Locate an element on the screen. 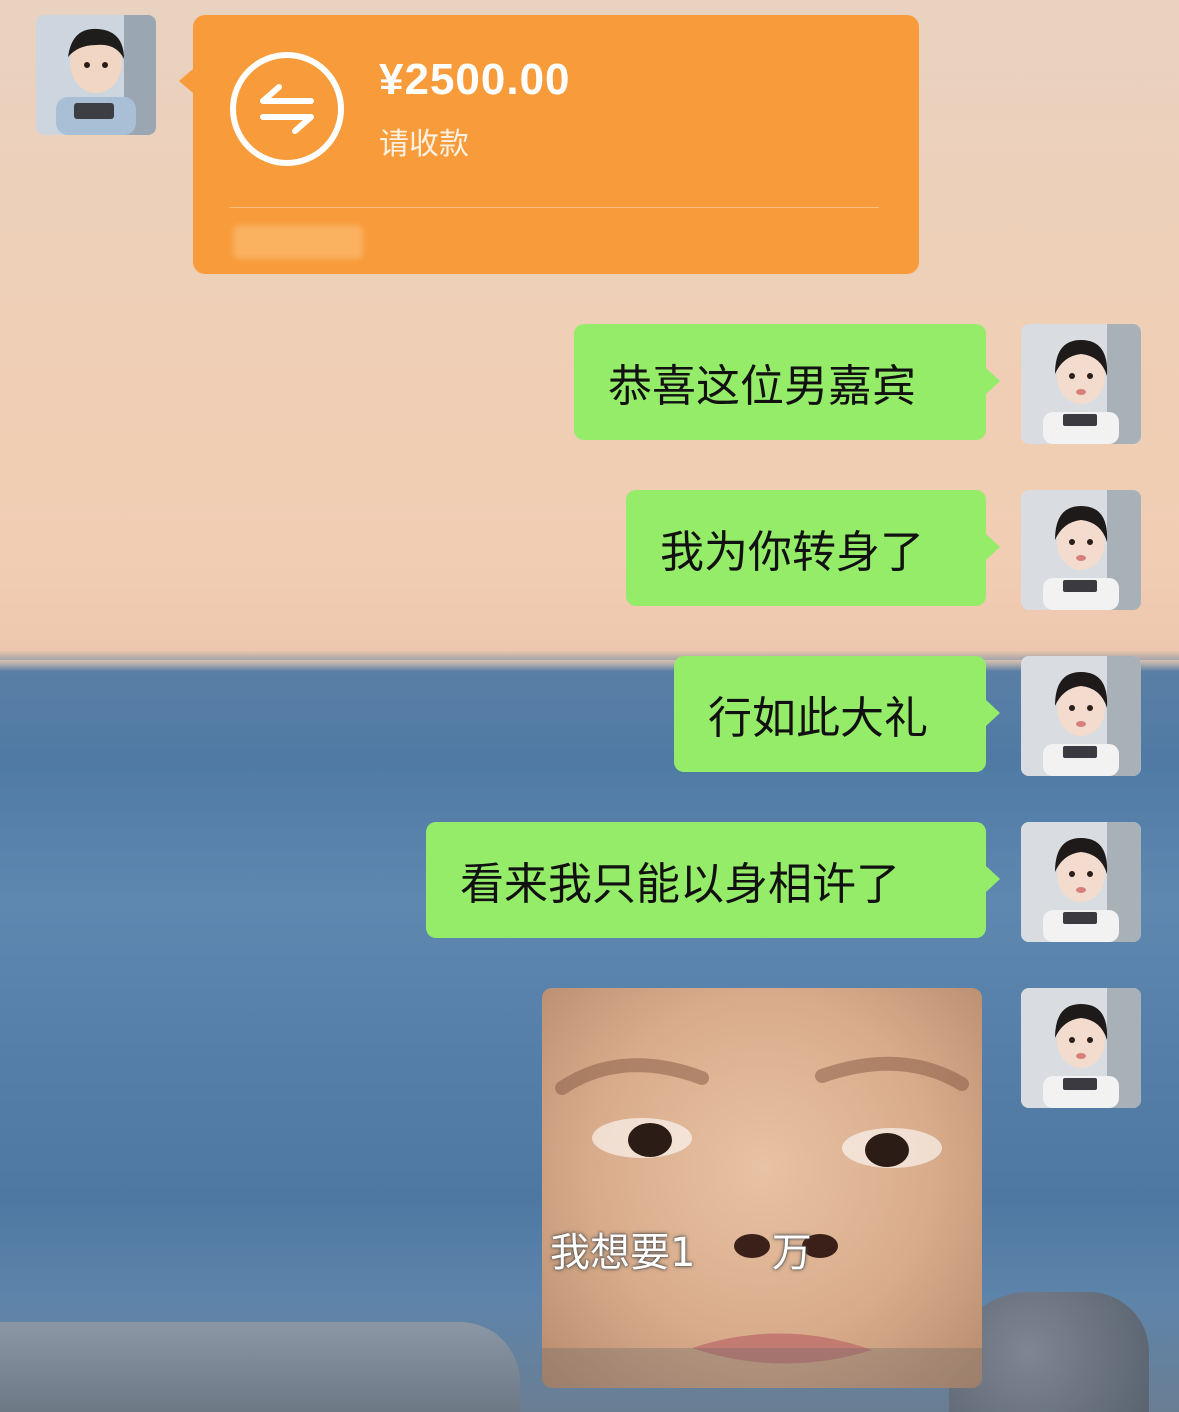 Image resolution: width=1179 pixels, height=1412 pixels. message-bubble: 看来我只能以身相许了 is located at coordinates (713, 880).